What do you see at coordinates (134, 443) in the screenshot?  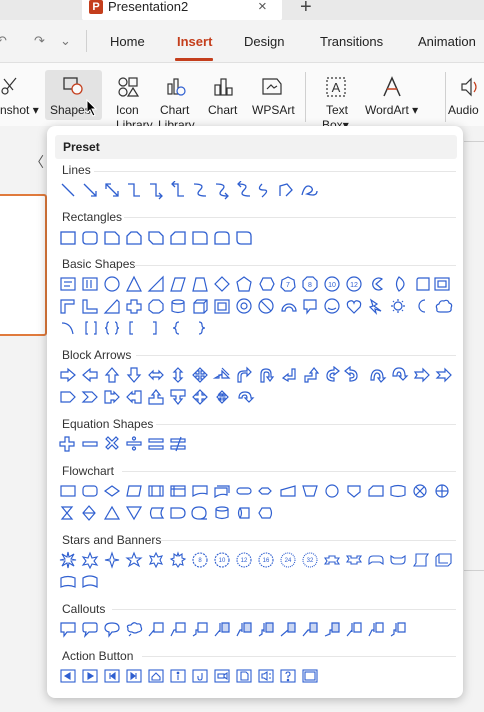 I see `division-shape` at bounding box center [134, 443].